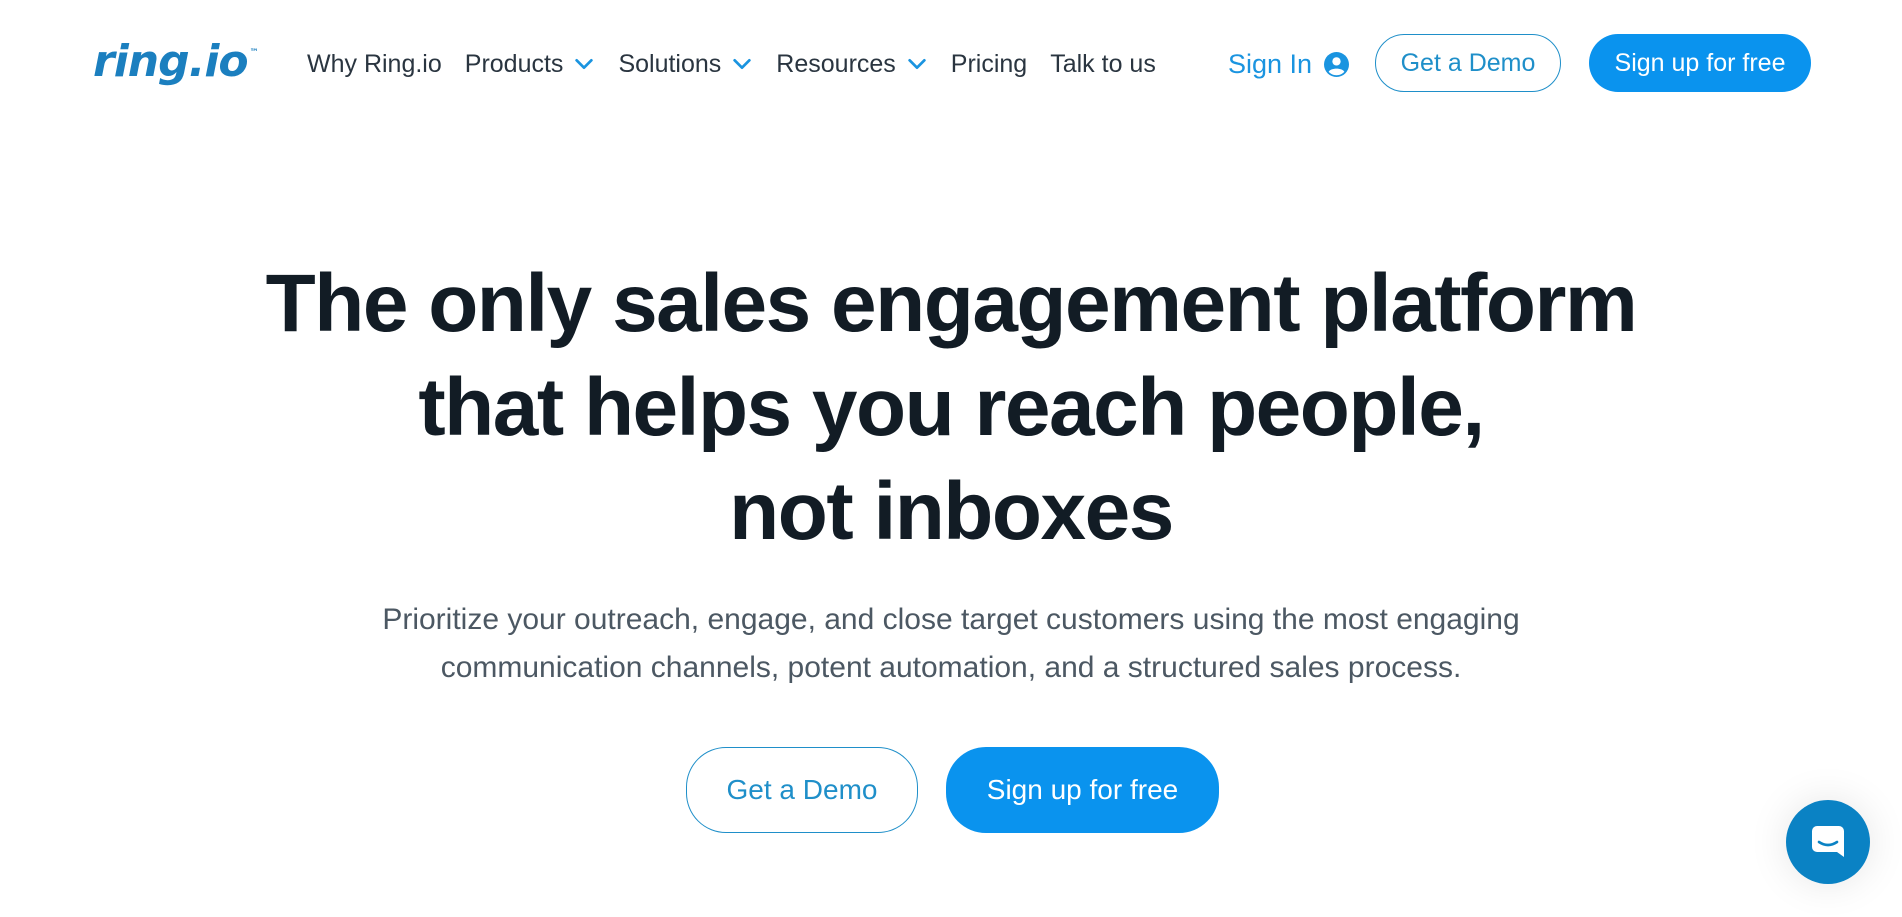 The height and width of the screenshot is (917, 1902). What do you see at coordinates (836, 63) in the screenshot?
I see `nav-item-label: Resources` at bounding box center [836, 63].